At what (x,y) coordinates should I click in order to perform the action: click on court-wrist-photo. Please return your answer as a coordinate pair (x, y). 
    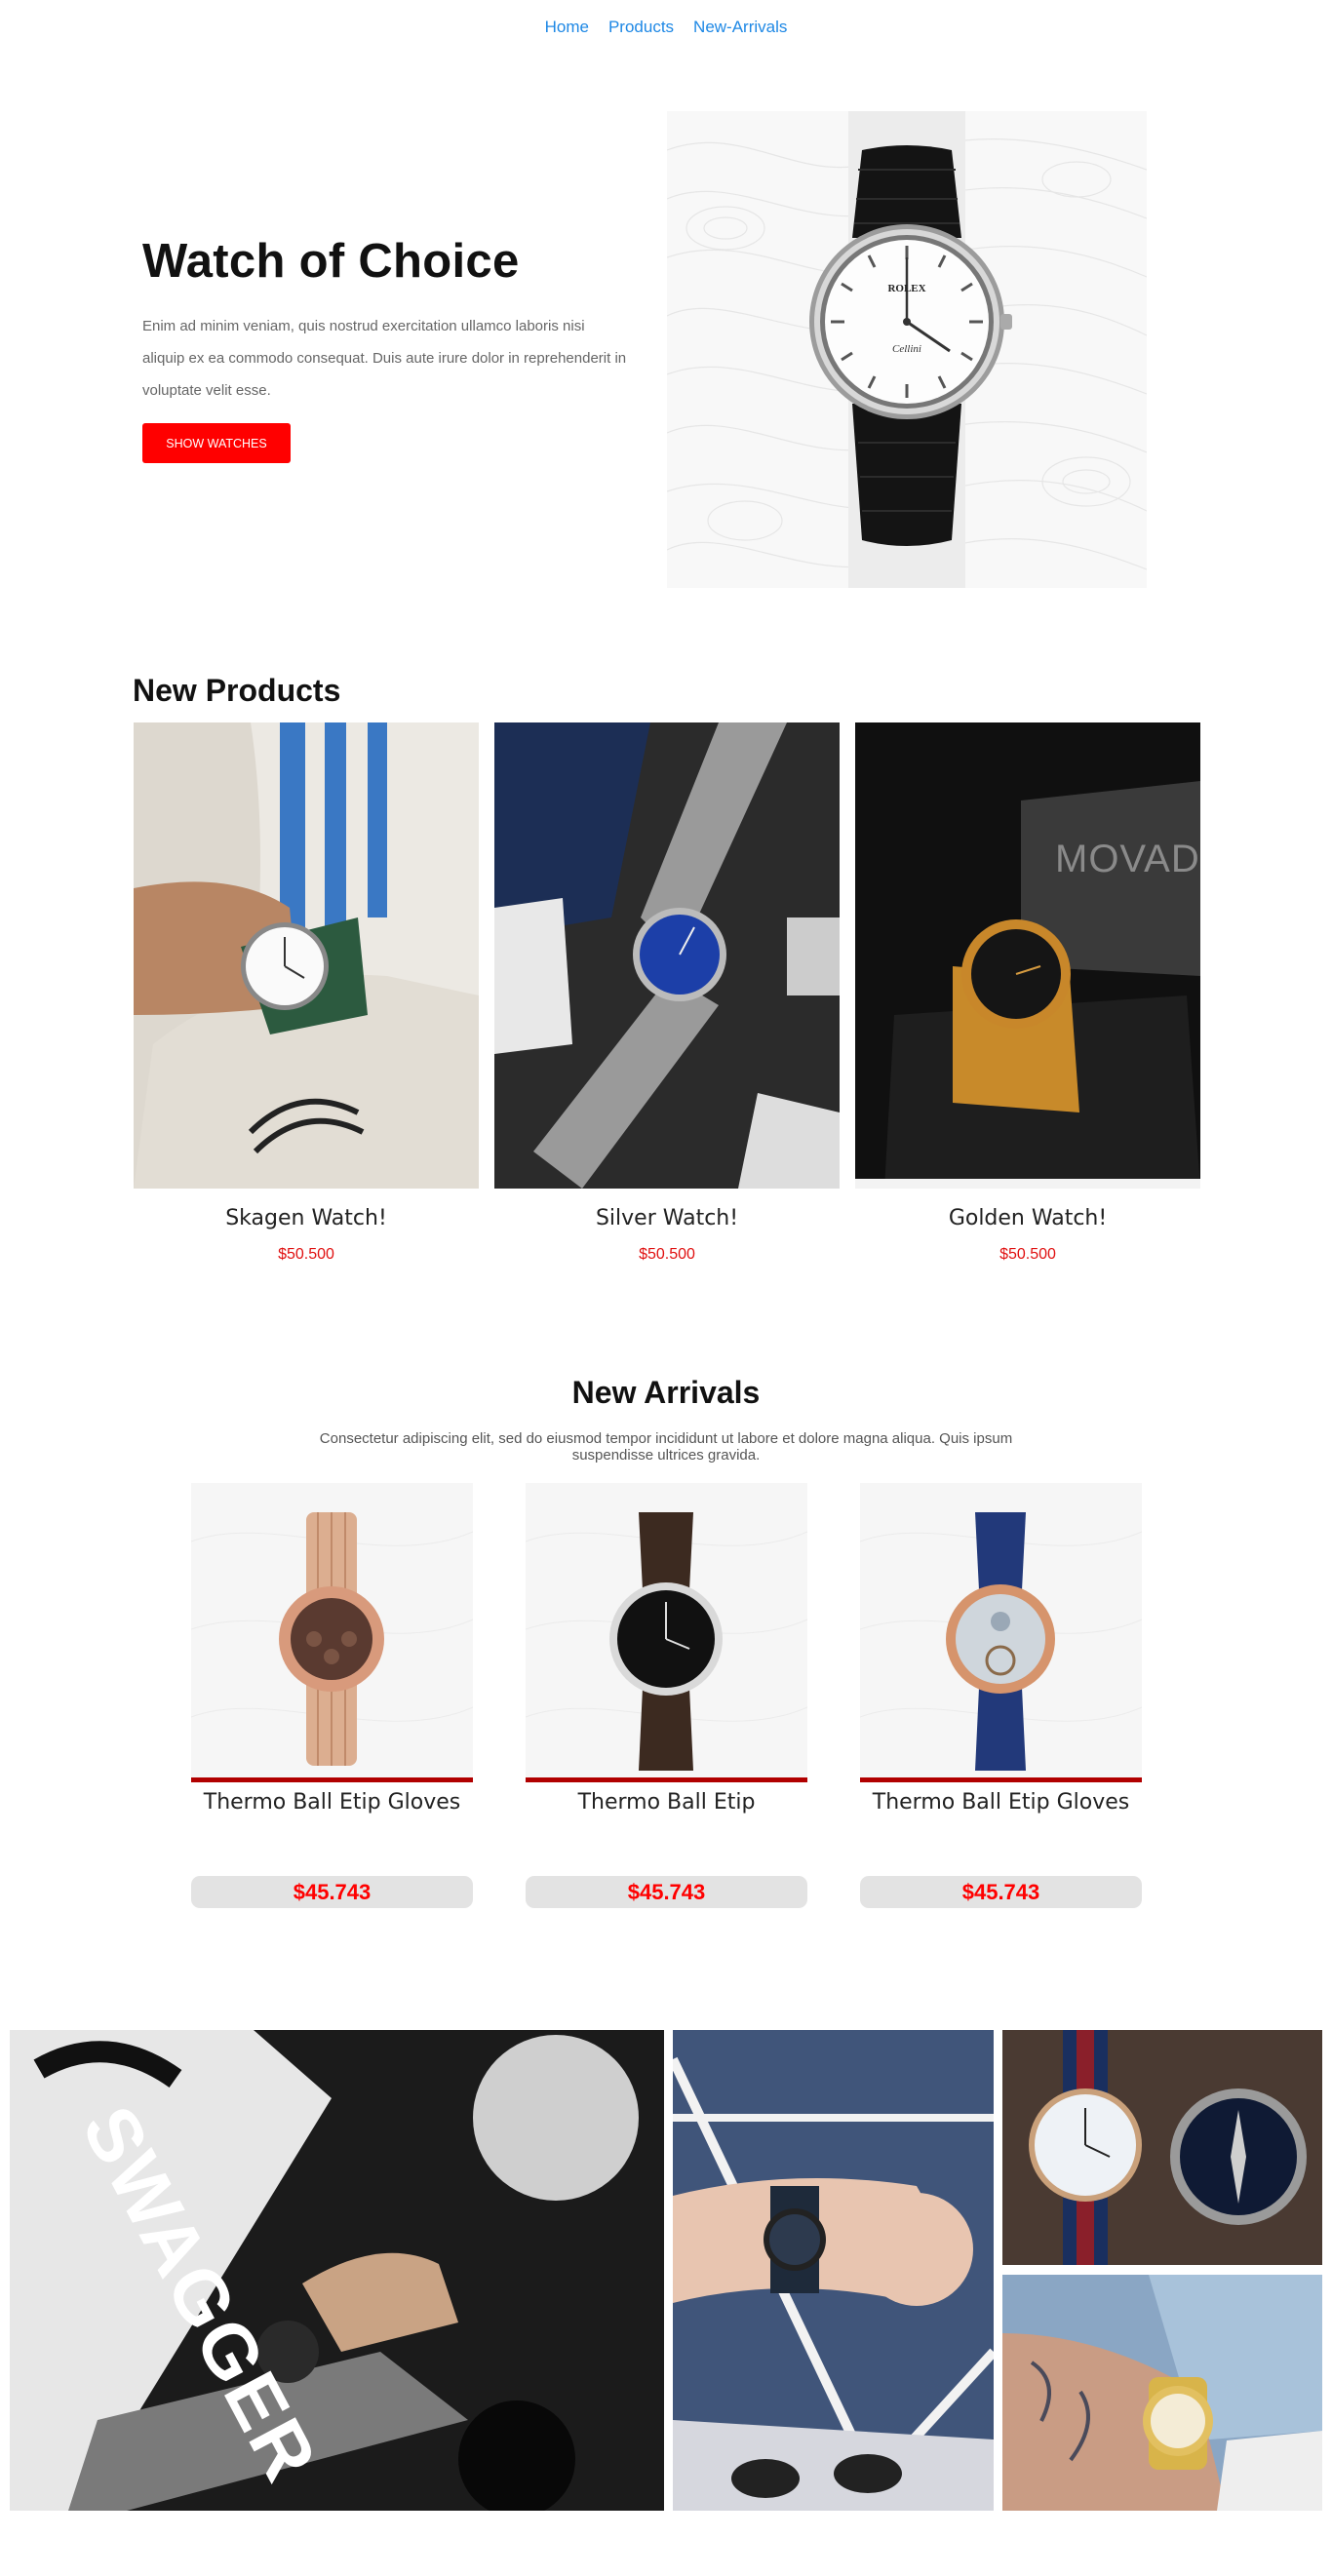
    Looking at the image, I should click on (834, 2270).